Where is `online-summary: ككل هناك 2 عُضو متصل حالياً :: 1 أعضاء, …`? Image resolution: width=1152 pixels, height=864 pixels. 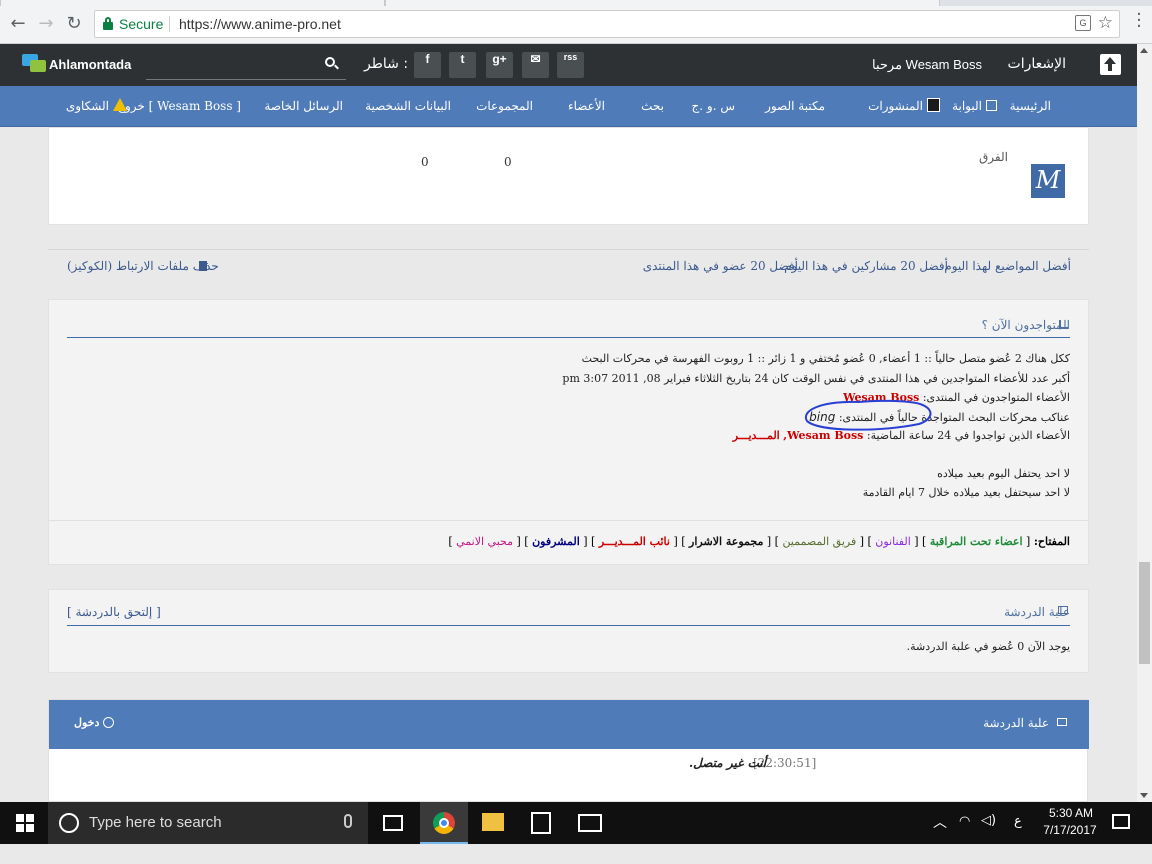
online-summary: ككل هناك 2 عُضو متصل حالياً :: 1 أعضاء, … is located at coordinates (825, 358).